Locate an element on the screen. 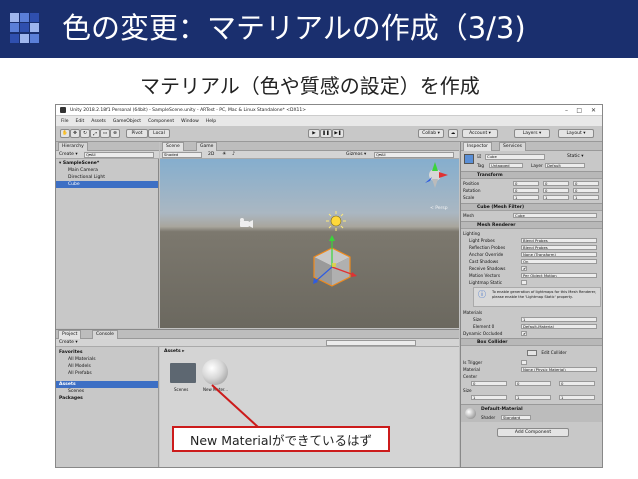 The image size is (638, 479). tree-item: Favorites is located at coordinates (107, 352).